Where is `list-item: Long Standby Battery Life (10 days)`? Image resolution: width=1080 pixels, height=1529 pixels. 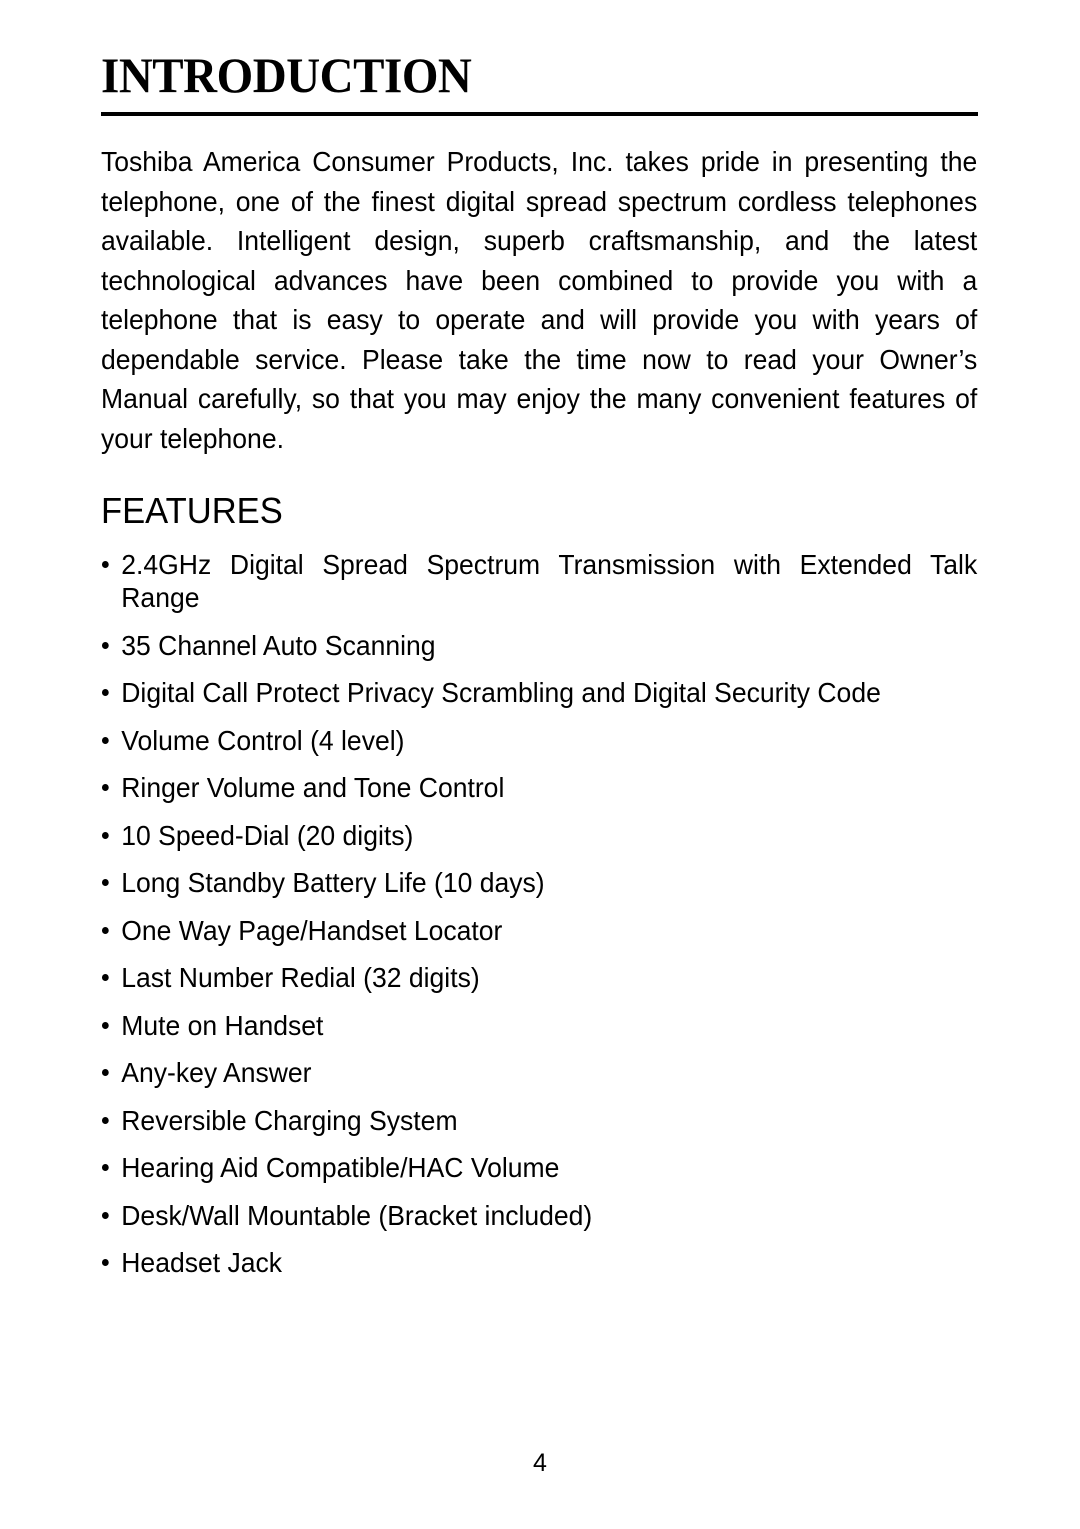 list-item: Long Standby Battery Life (10 days) is located at coordinates (539, 882).